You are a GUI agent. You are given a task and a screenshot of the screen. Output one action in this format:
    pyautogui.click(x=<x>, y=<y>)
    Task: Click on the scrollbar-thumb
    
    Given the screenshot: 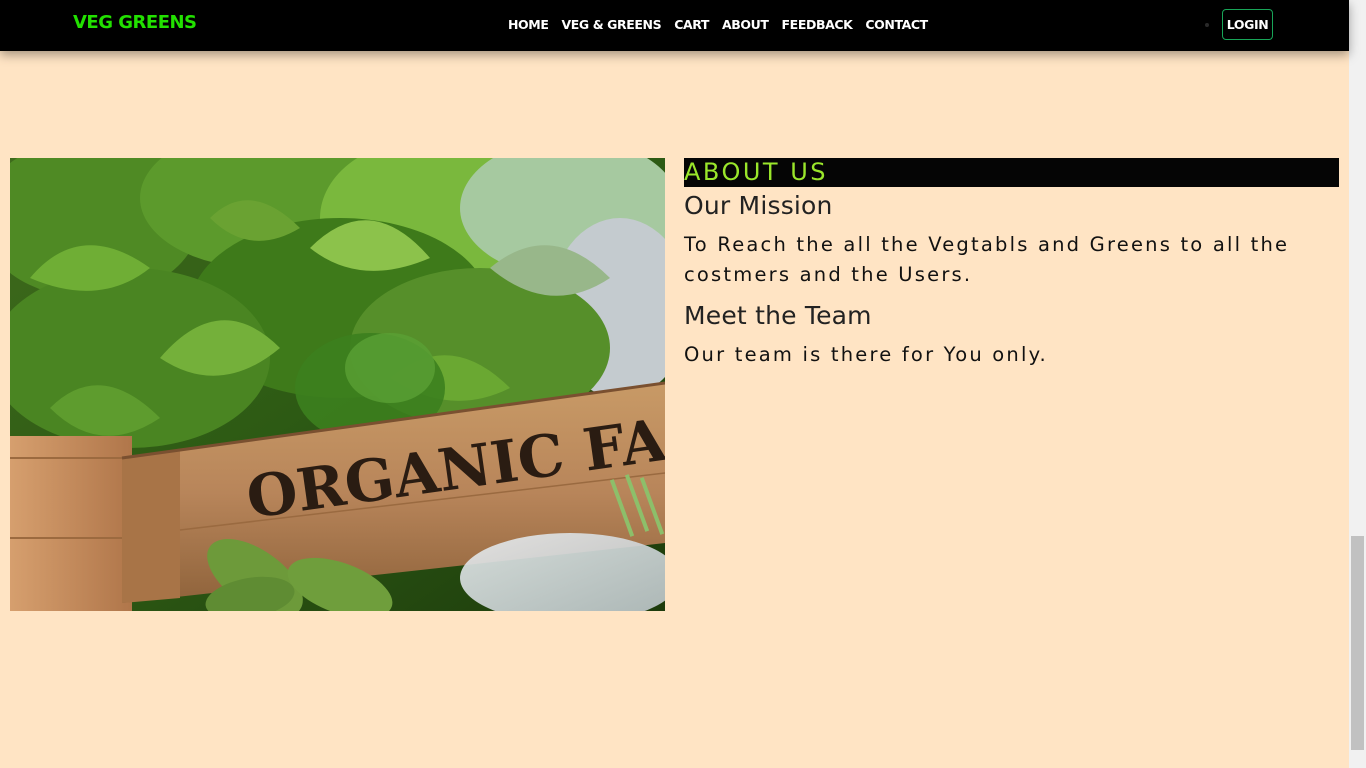 What is the action you would take?
    pyautogui.click(x=1357, y=643)
    